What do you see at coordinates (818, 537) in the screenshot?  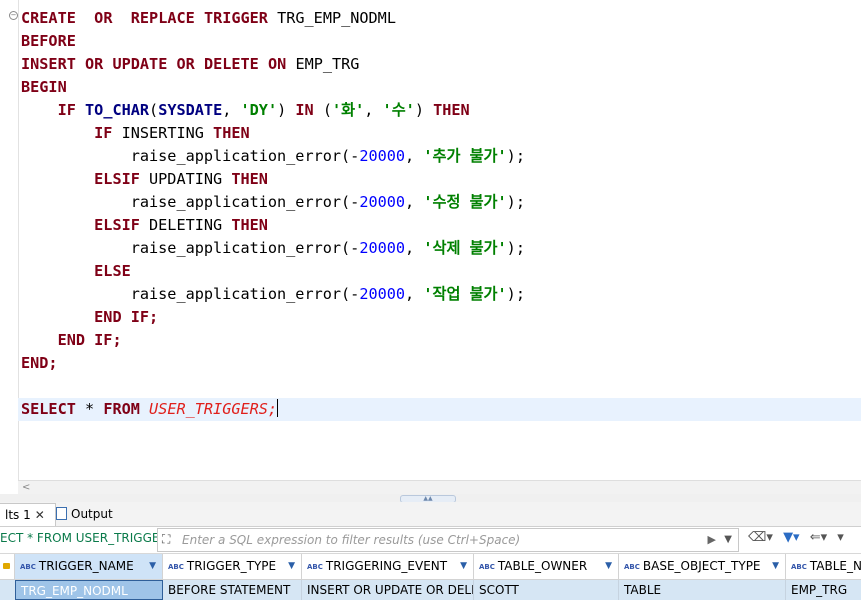 I see `back-arrow-icon: ⇐▾` at bounding box center [818, 537].